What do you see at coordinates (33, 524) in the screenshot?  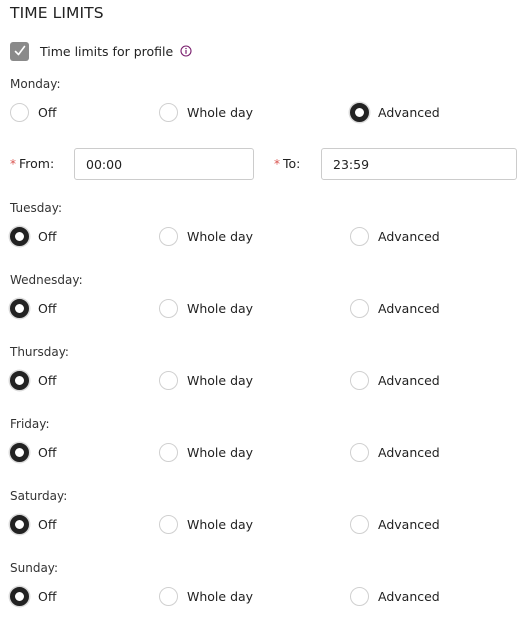 I see `saturday-option-off: Off` at bounding box center [33, 524].